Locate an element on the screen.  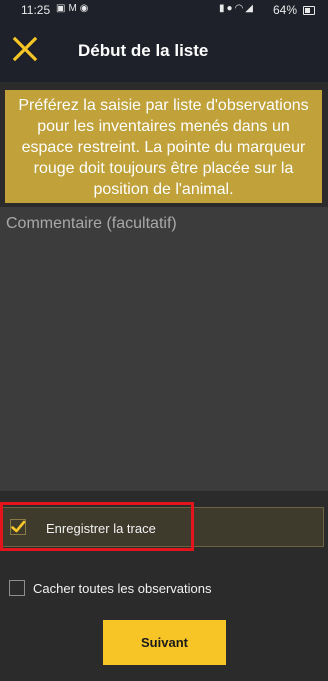
battery-percent: 64% is located at coordinates (285, 10).